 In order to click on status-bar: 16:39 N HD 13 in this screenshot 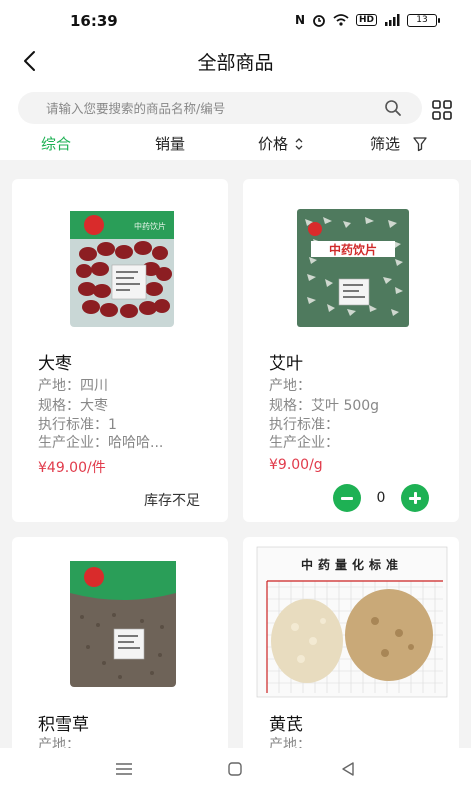, I will do `click(235, 20)`.